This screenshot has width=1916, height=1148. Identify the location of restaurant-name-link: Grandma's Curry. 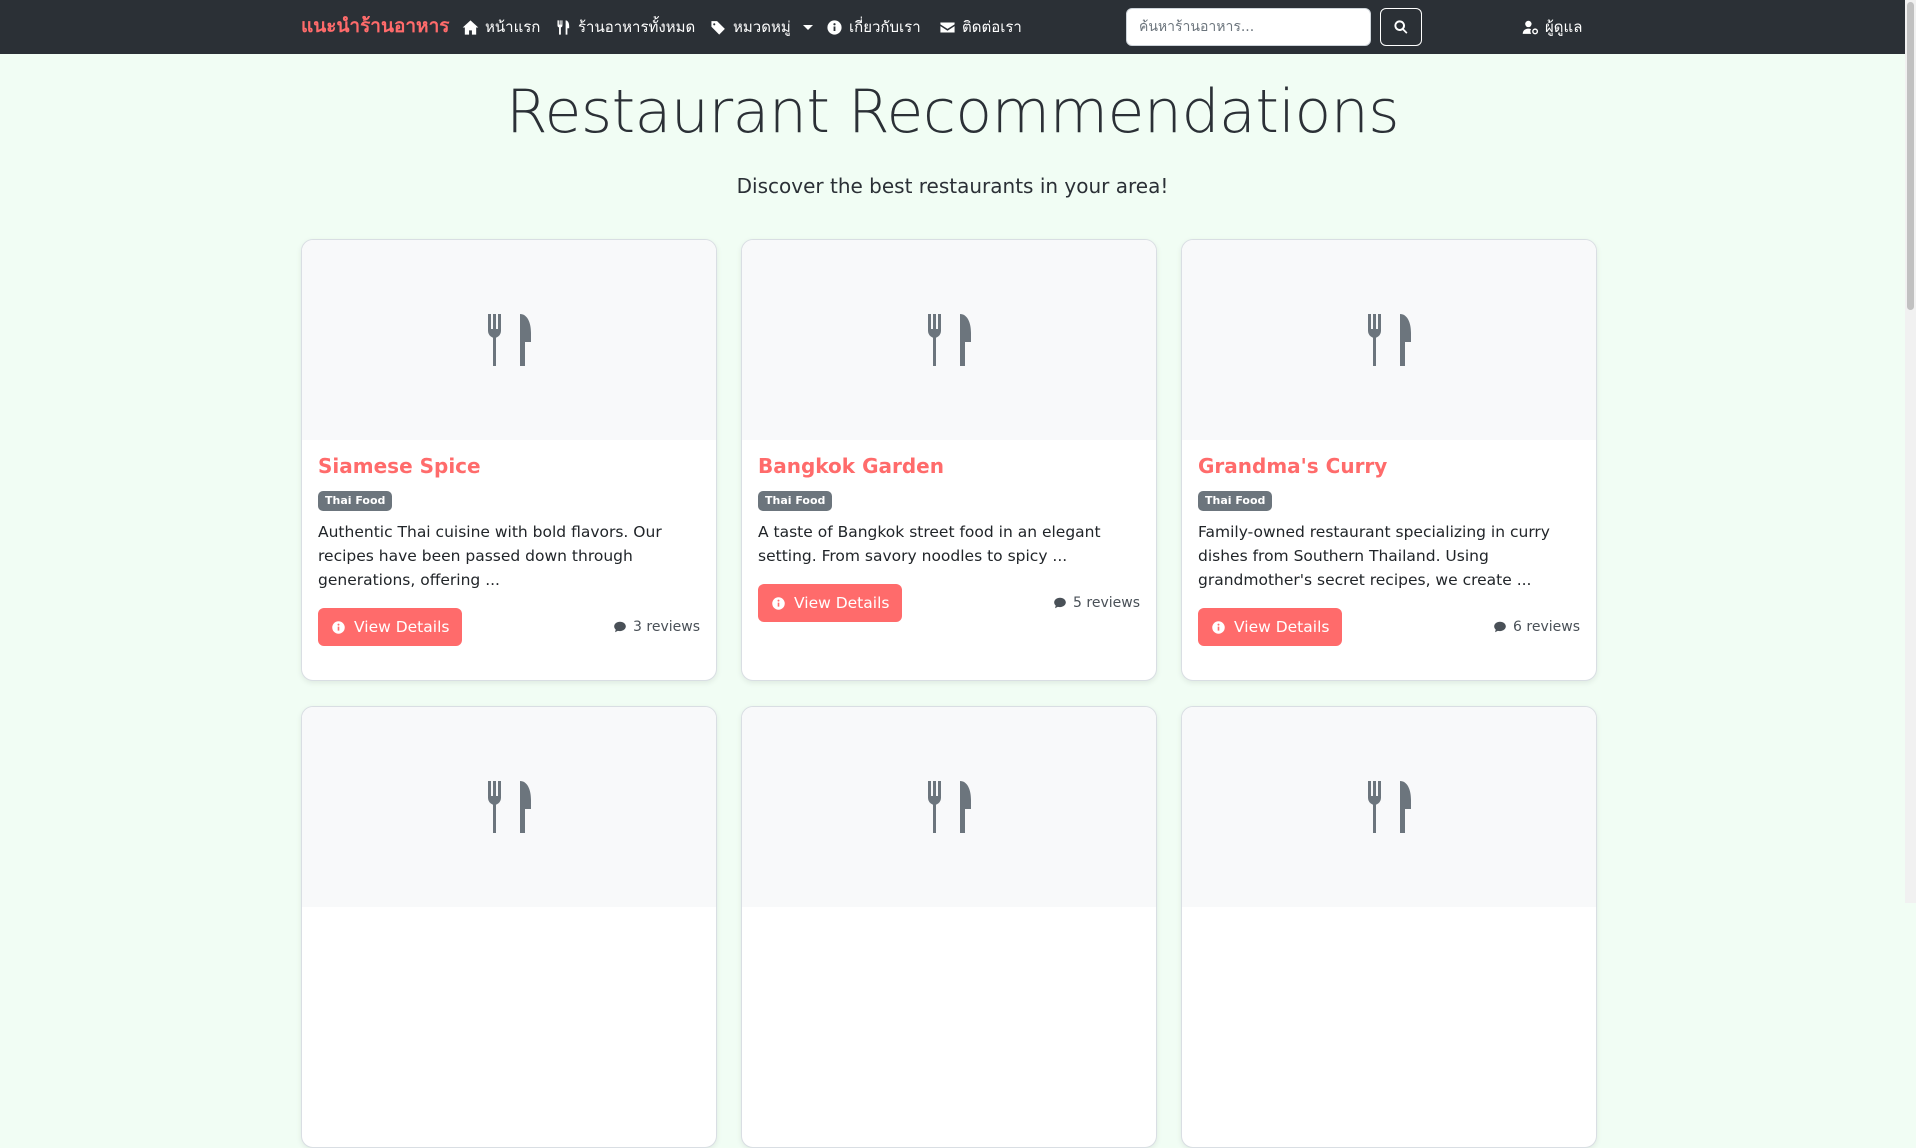
(1292, 466).